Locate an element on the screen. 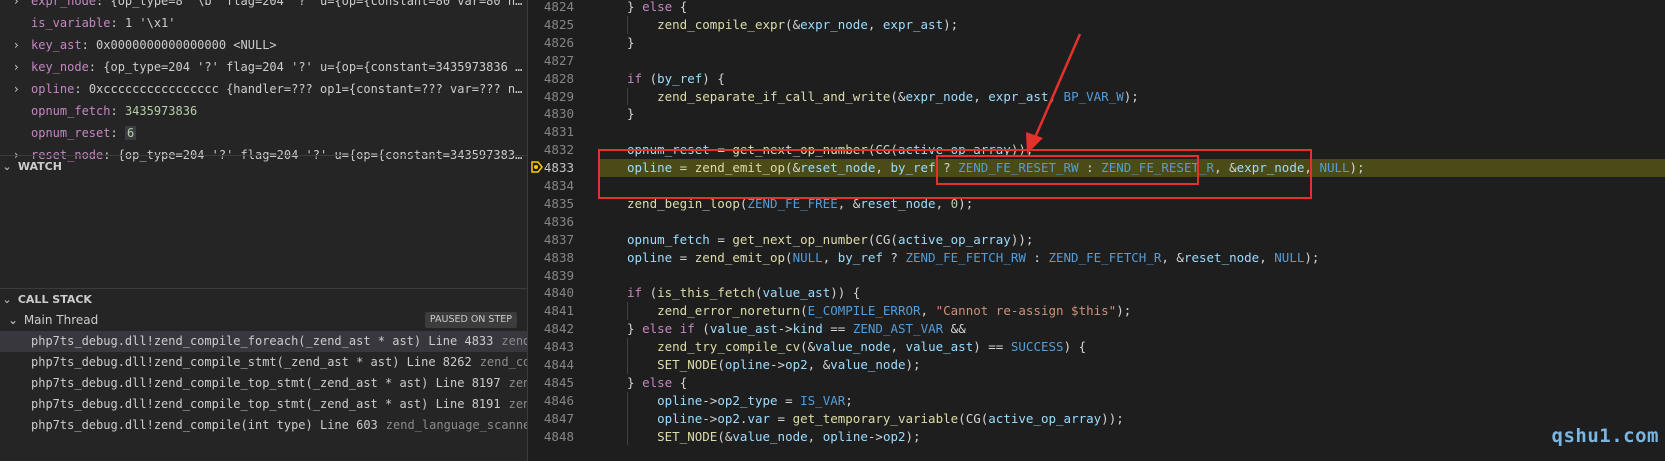 This screenshot has width=1665, height=461. code-line: if (is_this_fetch(value_ast)) { is located at coordinates (1131, 293).